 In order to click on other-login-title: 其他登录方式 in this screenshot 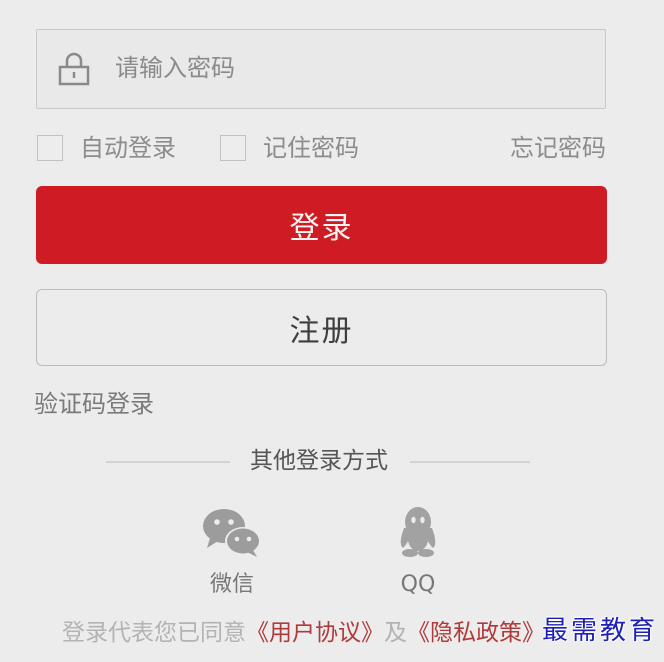, I will do `click(319, 461)`.